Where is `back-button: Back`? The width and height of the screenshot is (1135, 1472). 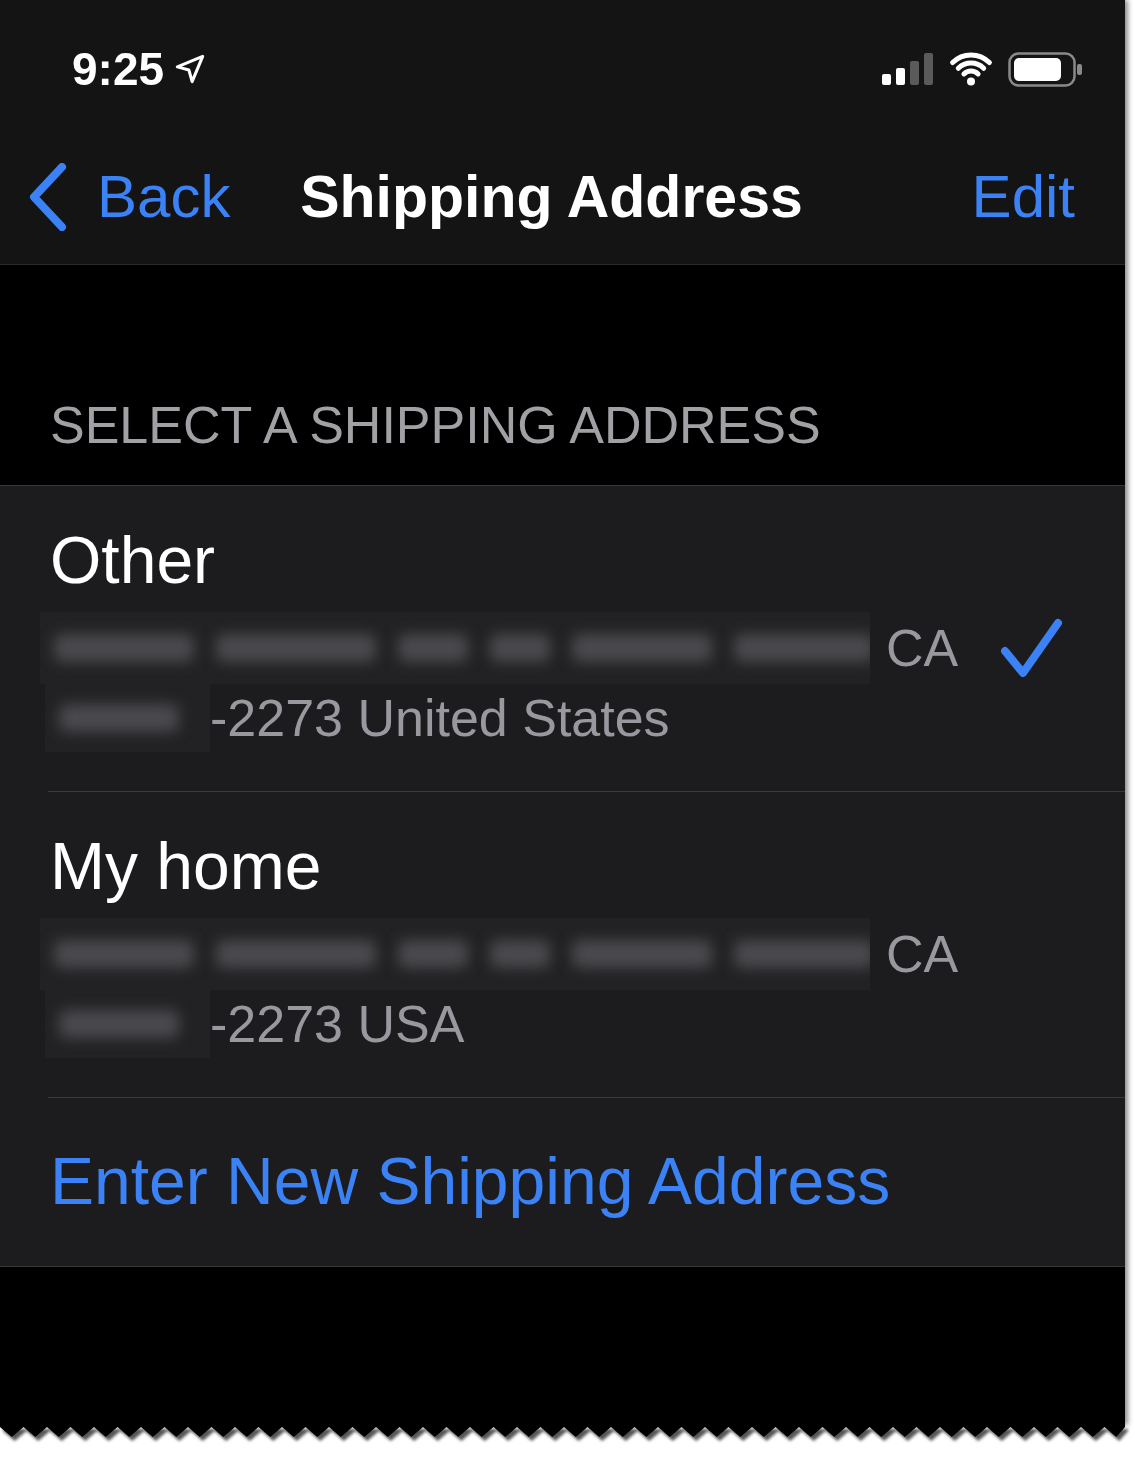 back-button: Back is located at coordinates (129, 197).